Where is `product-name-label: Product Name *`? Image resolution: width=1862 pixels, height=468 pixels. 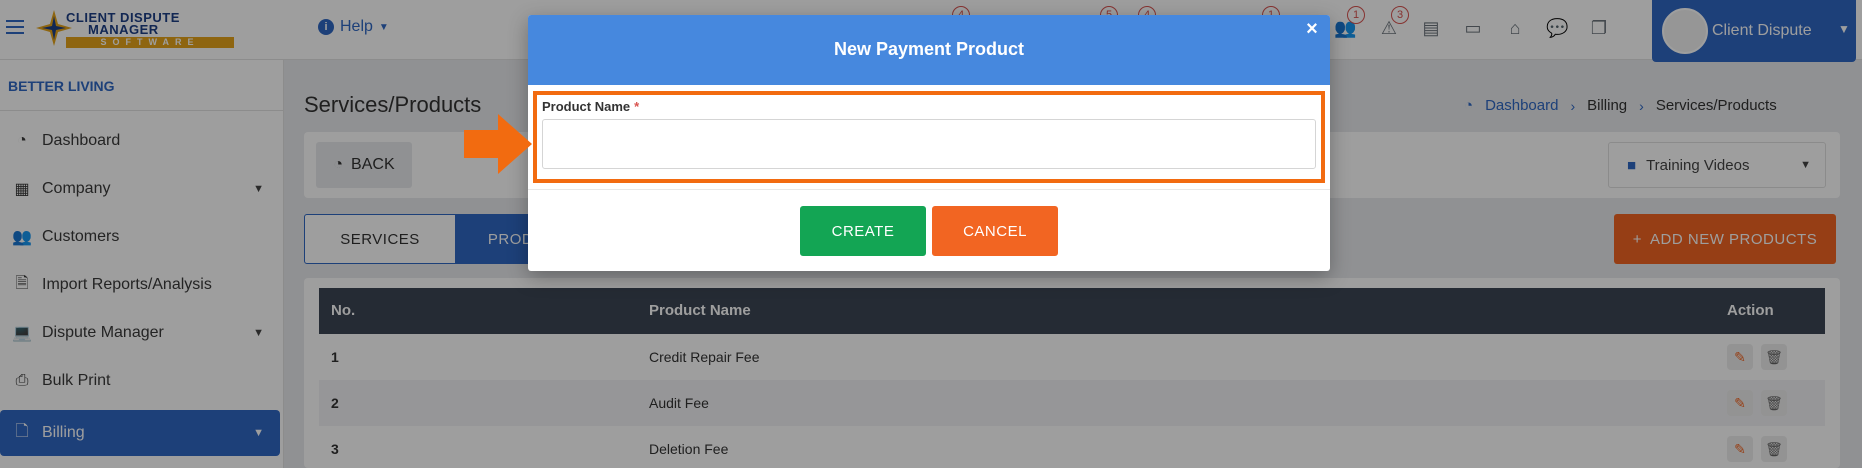
product-name-label: Product Name * is located at coordinates (590, 106).